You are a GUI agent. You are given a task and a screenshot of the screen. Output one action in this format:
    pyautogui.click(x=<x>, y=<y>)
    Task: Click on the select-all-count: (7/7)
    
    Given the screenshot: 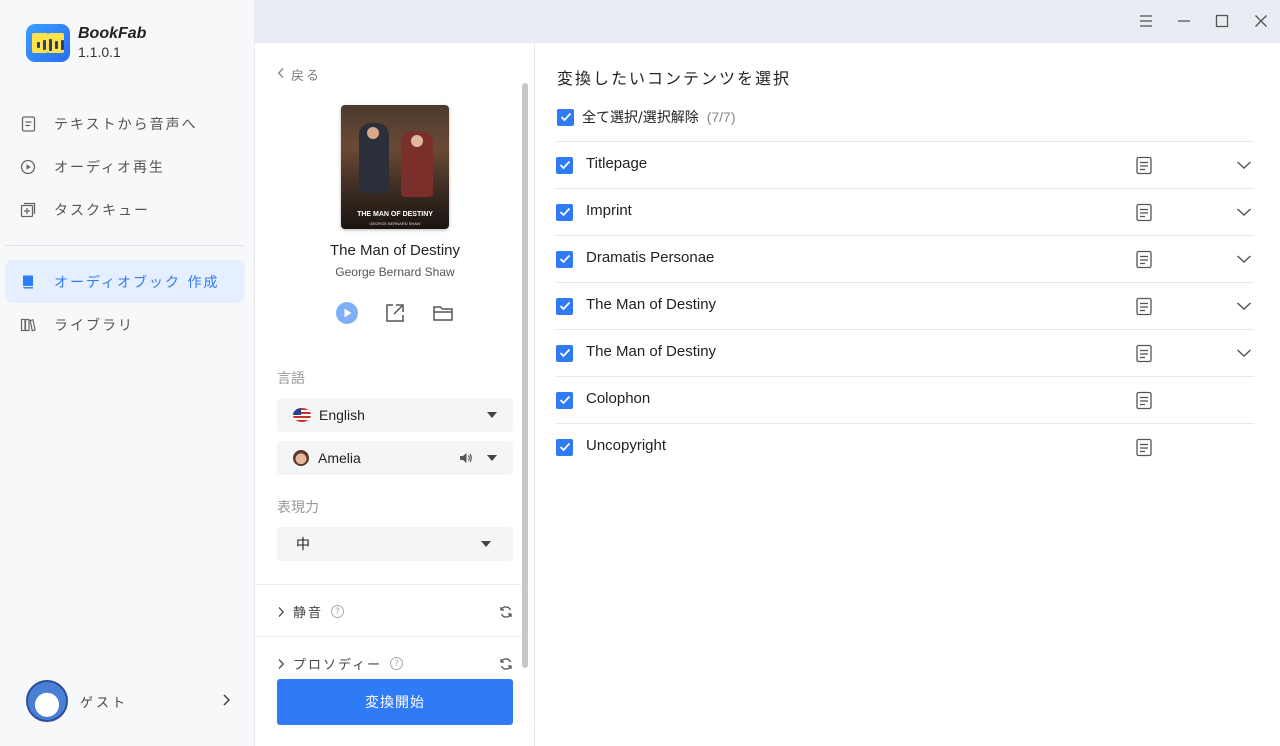 What is the action you would take?
    pyautogui.click(x=721, y=117)
    